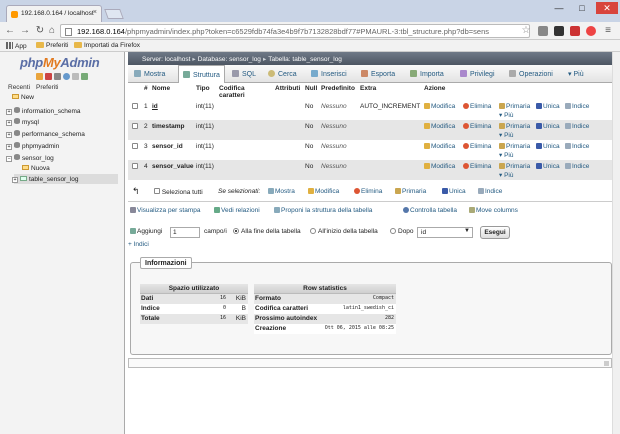  Describe the element at coordinates (575, 31) in the screenshot. I see `adblock-icon` at that location.